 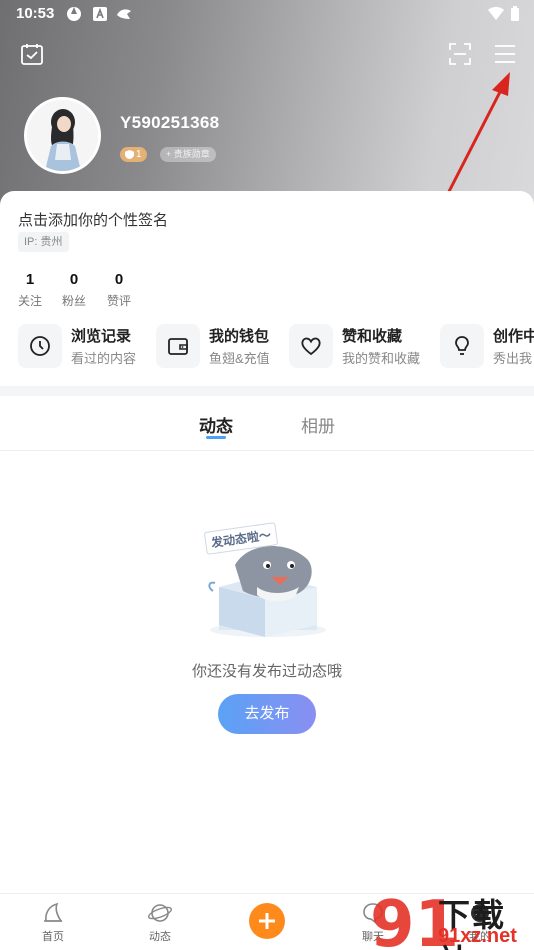 I want to click on menu-icon, so click(x=505, y=54).